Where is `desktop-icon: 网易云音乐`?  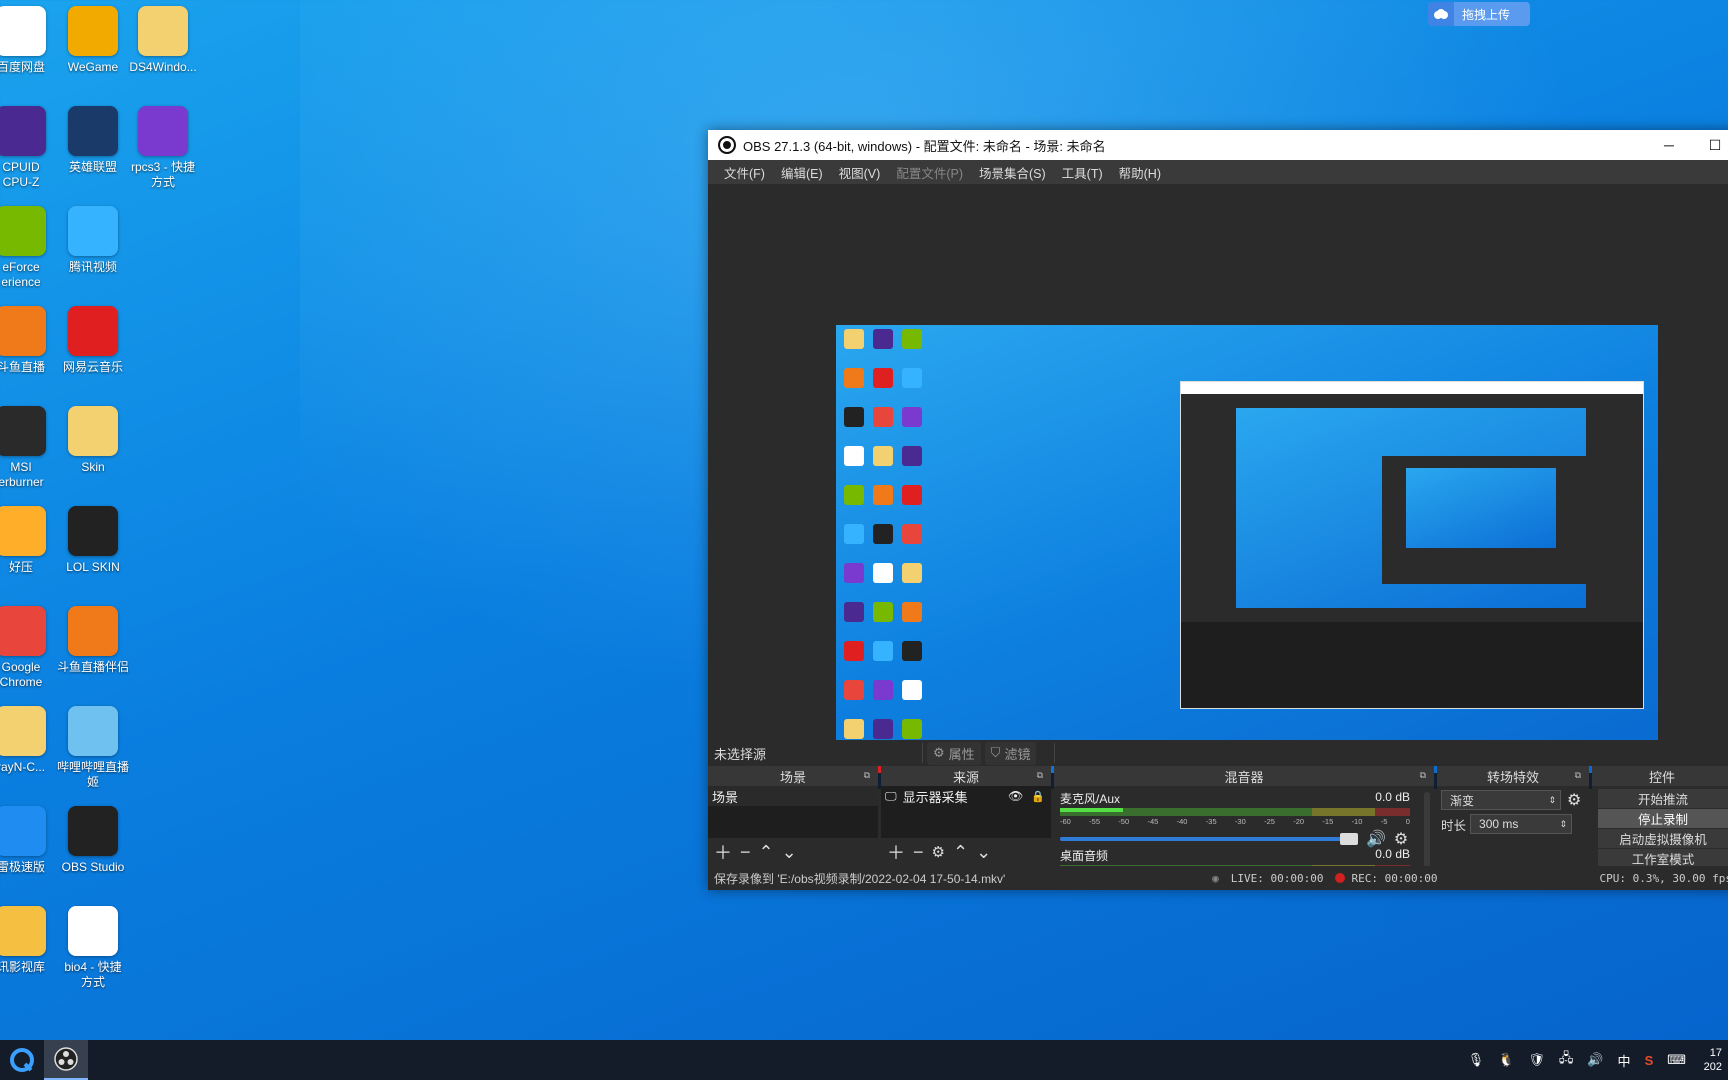 desktop-icon: 网易云音乐 is located at coordinates (93, 340).